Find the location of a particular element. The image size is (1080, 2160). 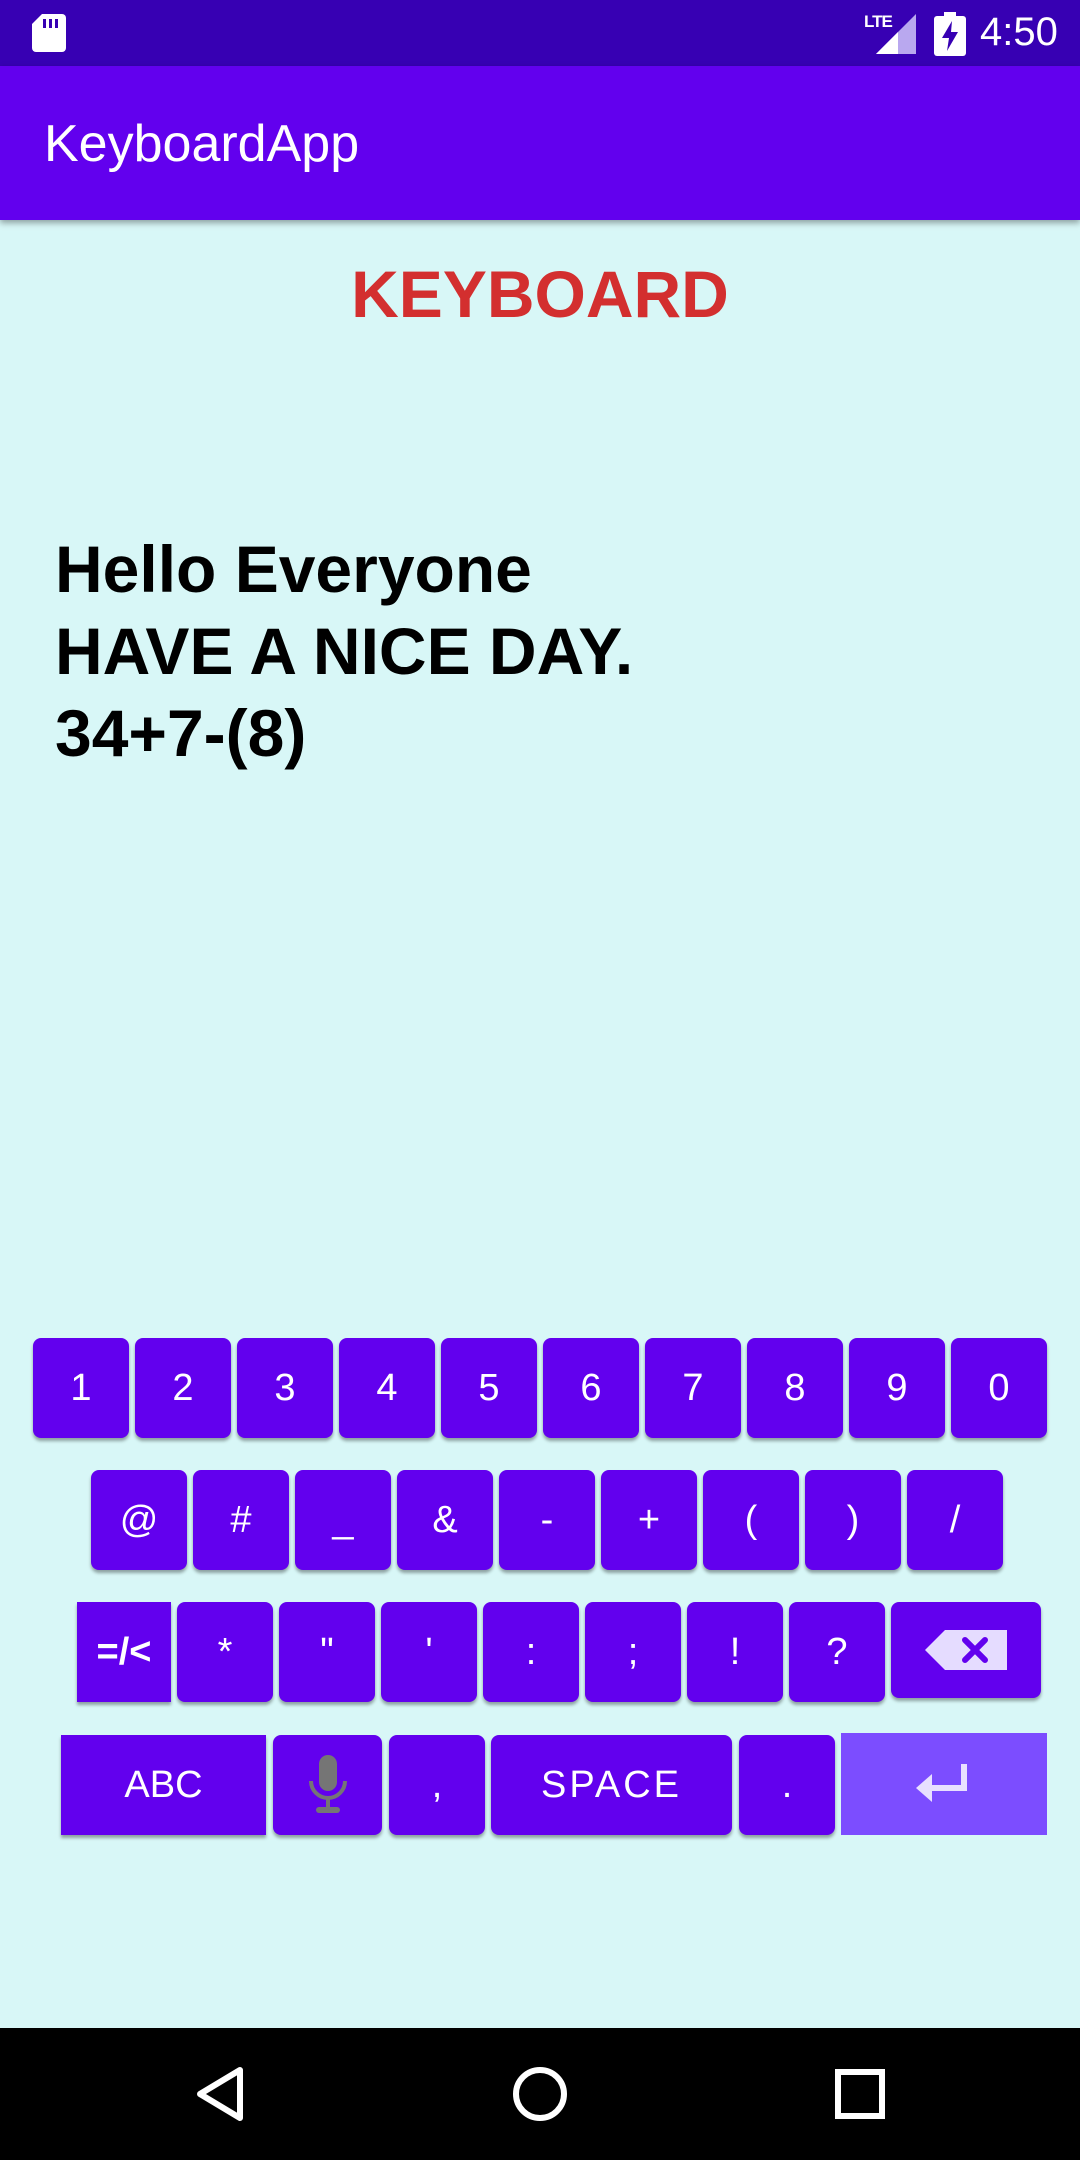

key-period: . is located at coordinates (787, 1785).